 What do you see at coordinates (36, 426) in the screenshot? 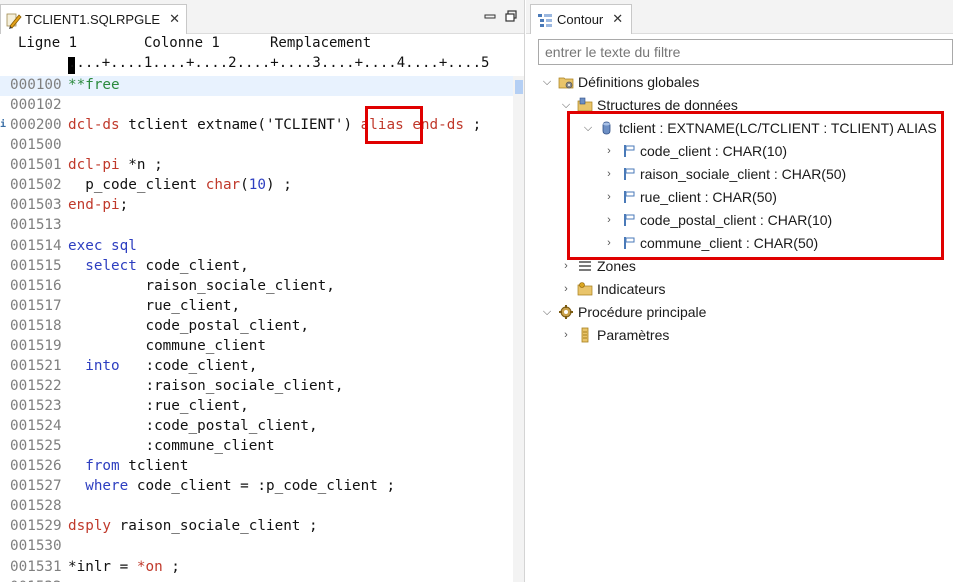
I see `line-number: 001524` at bounding box center [36, 426].